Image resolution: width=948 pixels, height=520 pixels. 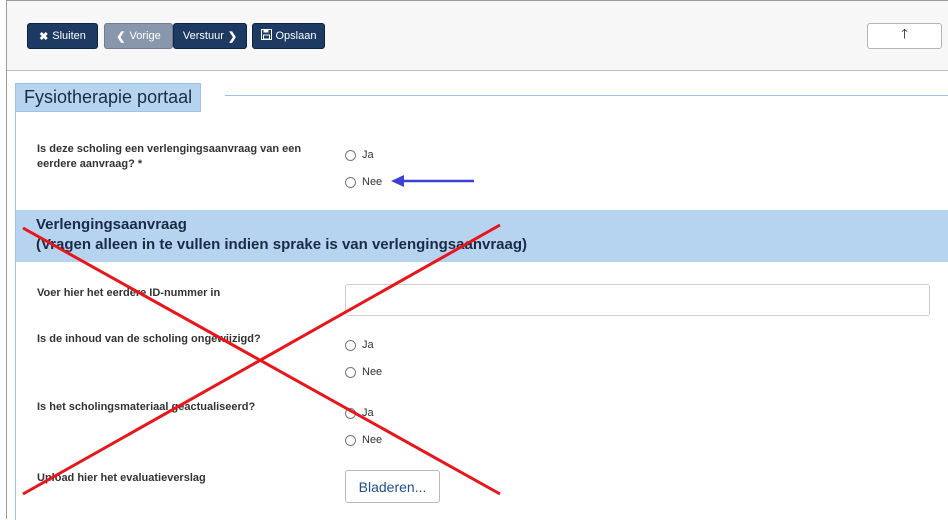 What do you see at coordinates (266, 36) in the screenshot?
I see `floppy-disk-icon` at bounding box center [266, 36].